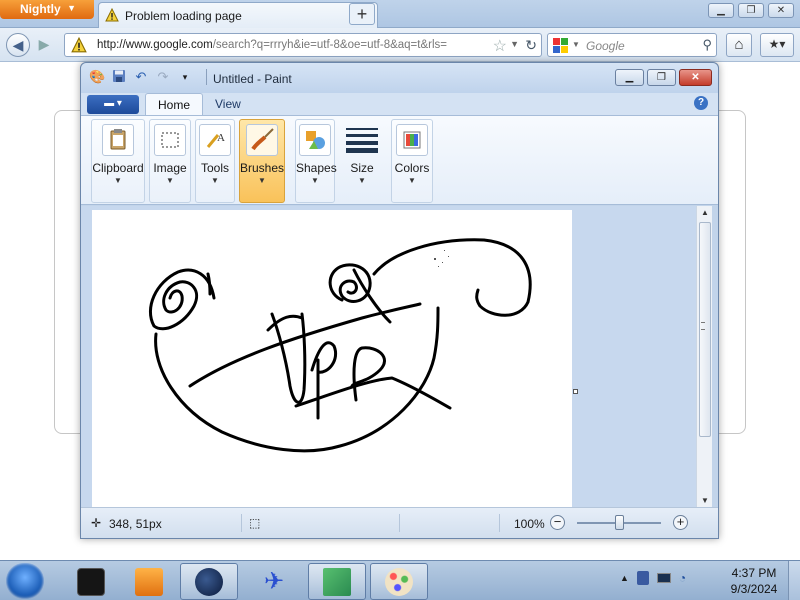  Describe the element at coordinates (624, 578) in the screenshot. I see `tray-expand-icon: ▲` at that location.